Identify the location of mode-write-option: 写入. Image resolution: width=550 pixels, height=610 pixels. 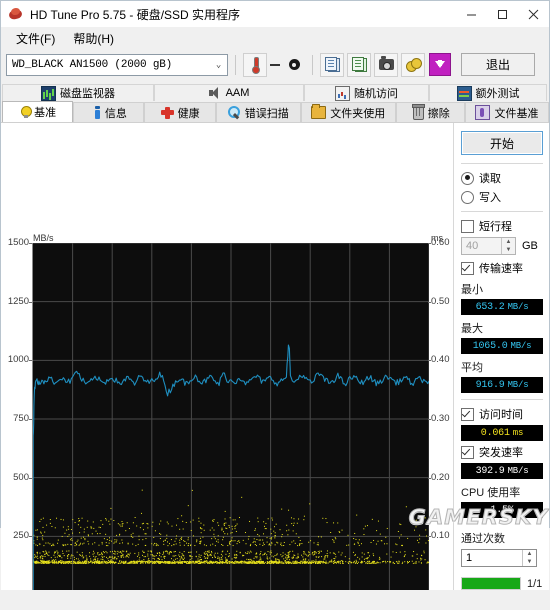
(502, 197).